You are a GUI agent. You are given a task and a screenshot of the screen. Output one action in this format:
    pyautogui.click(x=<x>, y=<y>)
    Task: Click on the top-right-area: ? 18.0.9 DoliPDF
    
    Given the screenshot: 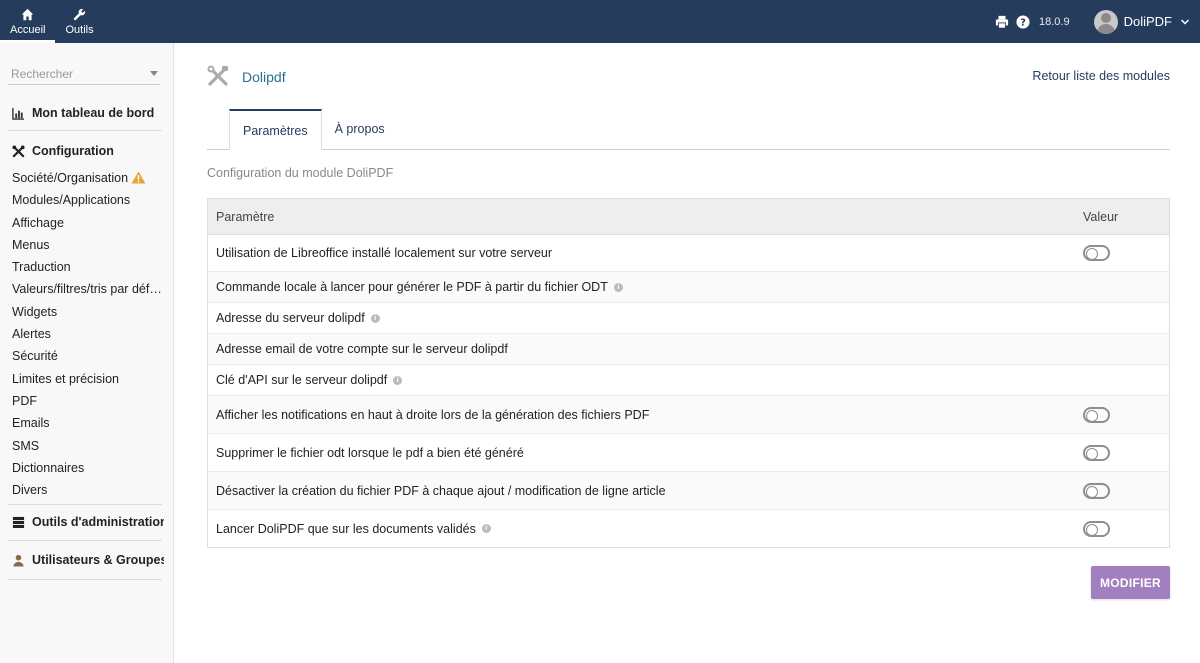 What is the action you would take?
    pyautogui.click(x=1097, y=21)
    